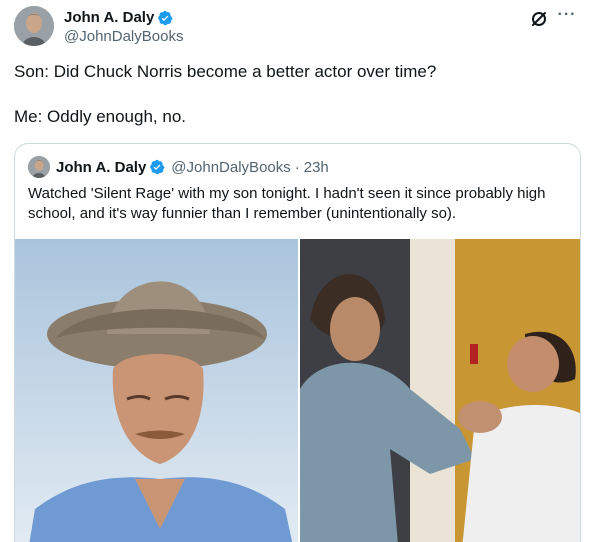 Image resolution: width=589 pixels, height=542 pixels. What do you see at coordinates (296, 26) in the screenshot?
I see `tweet-header: John A. Daly @JohnDalyBooks ···` at bounding box center [296, 26].